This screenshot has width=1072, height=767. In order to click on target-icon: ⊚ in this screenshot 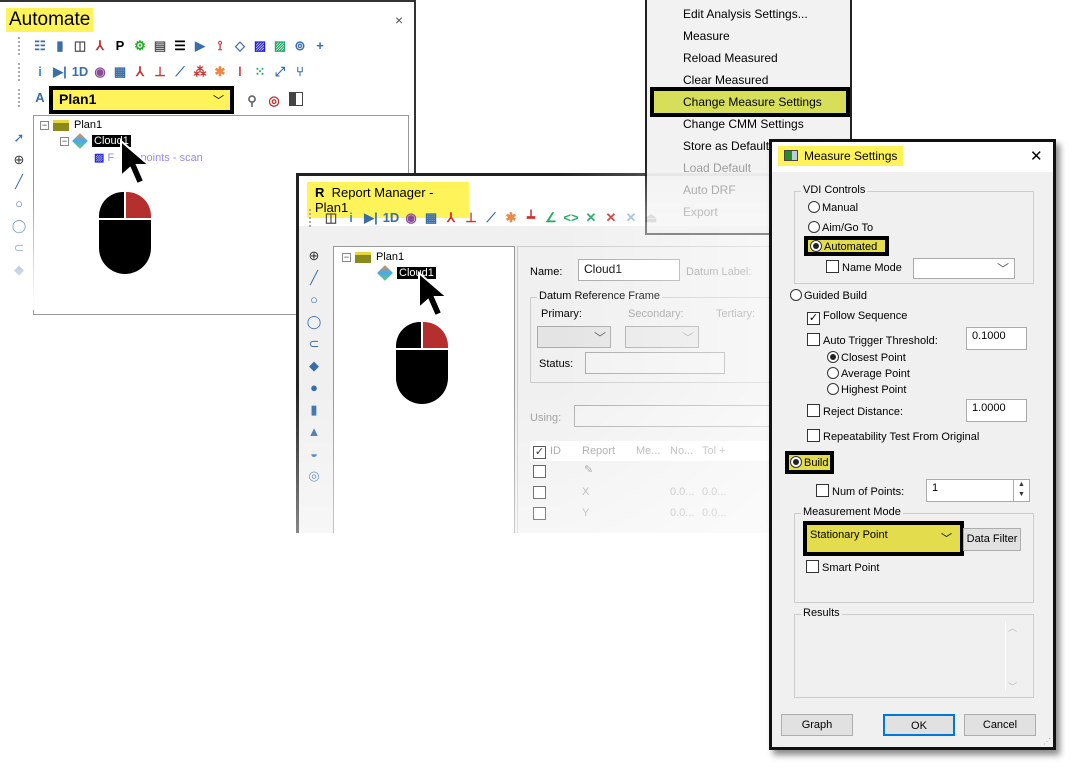, I will do `click(300, 46)`.